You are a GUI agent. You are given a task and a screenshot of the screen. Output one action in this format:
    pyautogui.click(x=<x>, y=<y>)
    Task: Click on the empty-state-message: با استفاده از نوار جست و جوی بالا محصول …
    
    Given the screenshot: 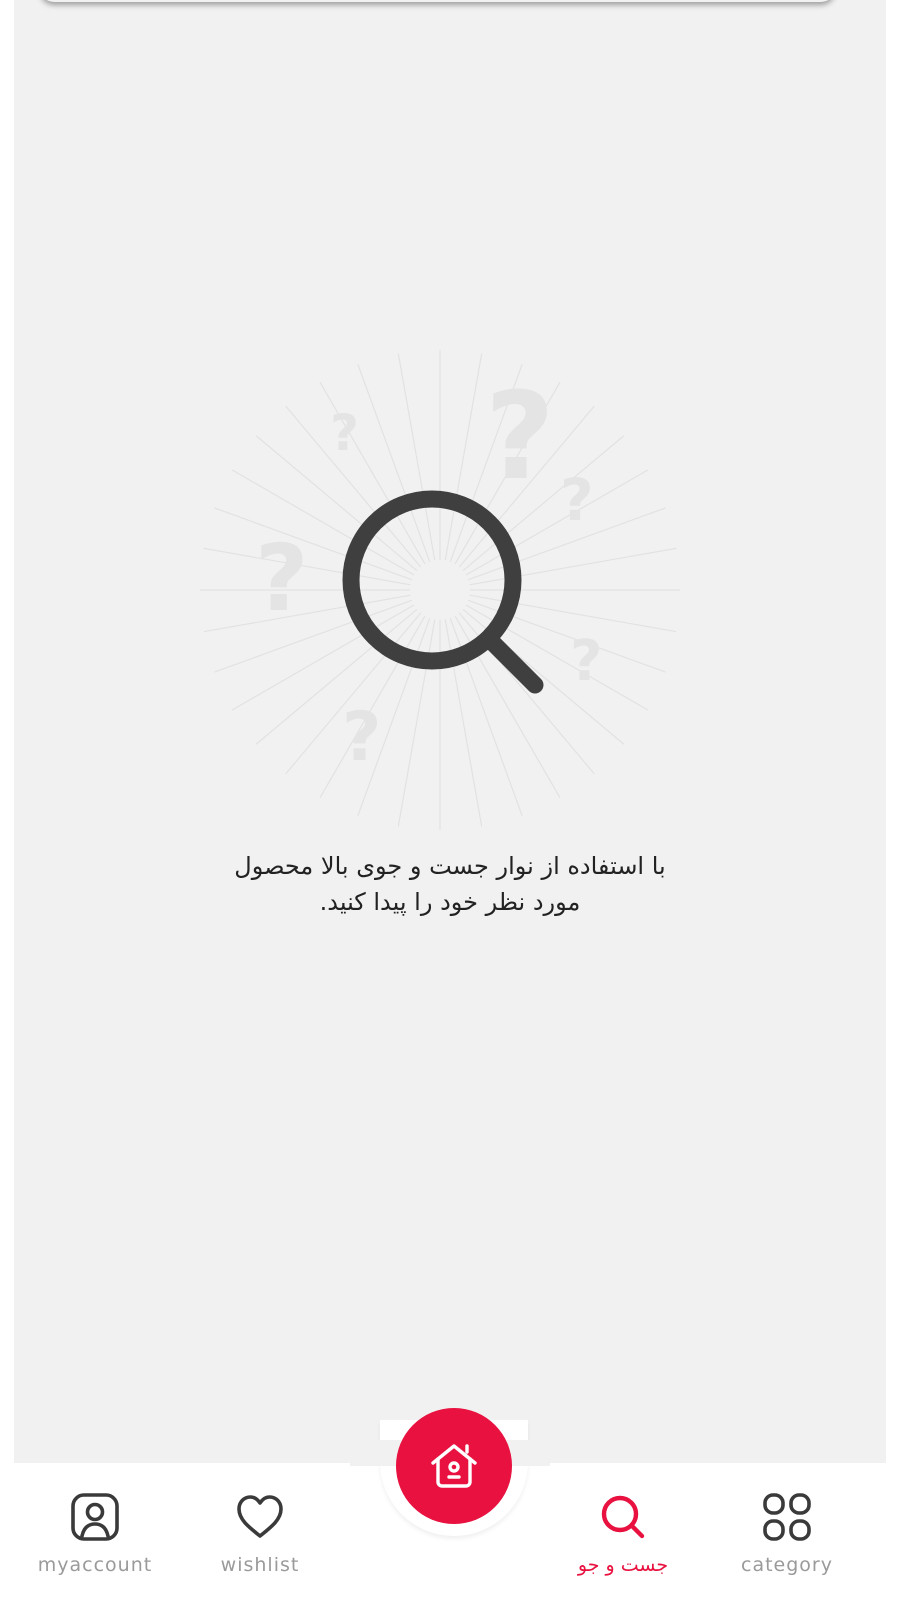 What is the action you would take?
    pyautogui.click(x=450, y=884)
    